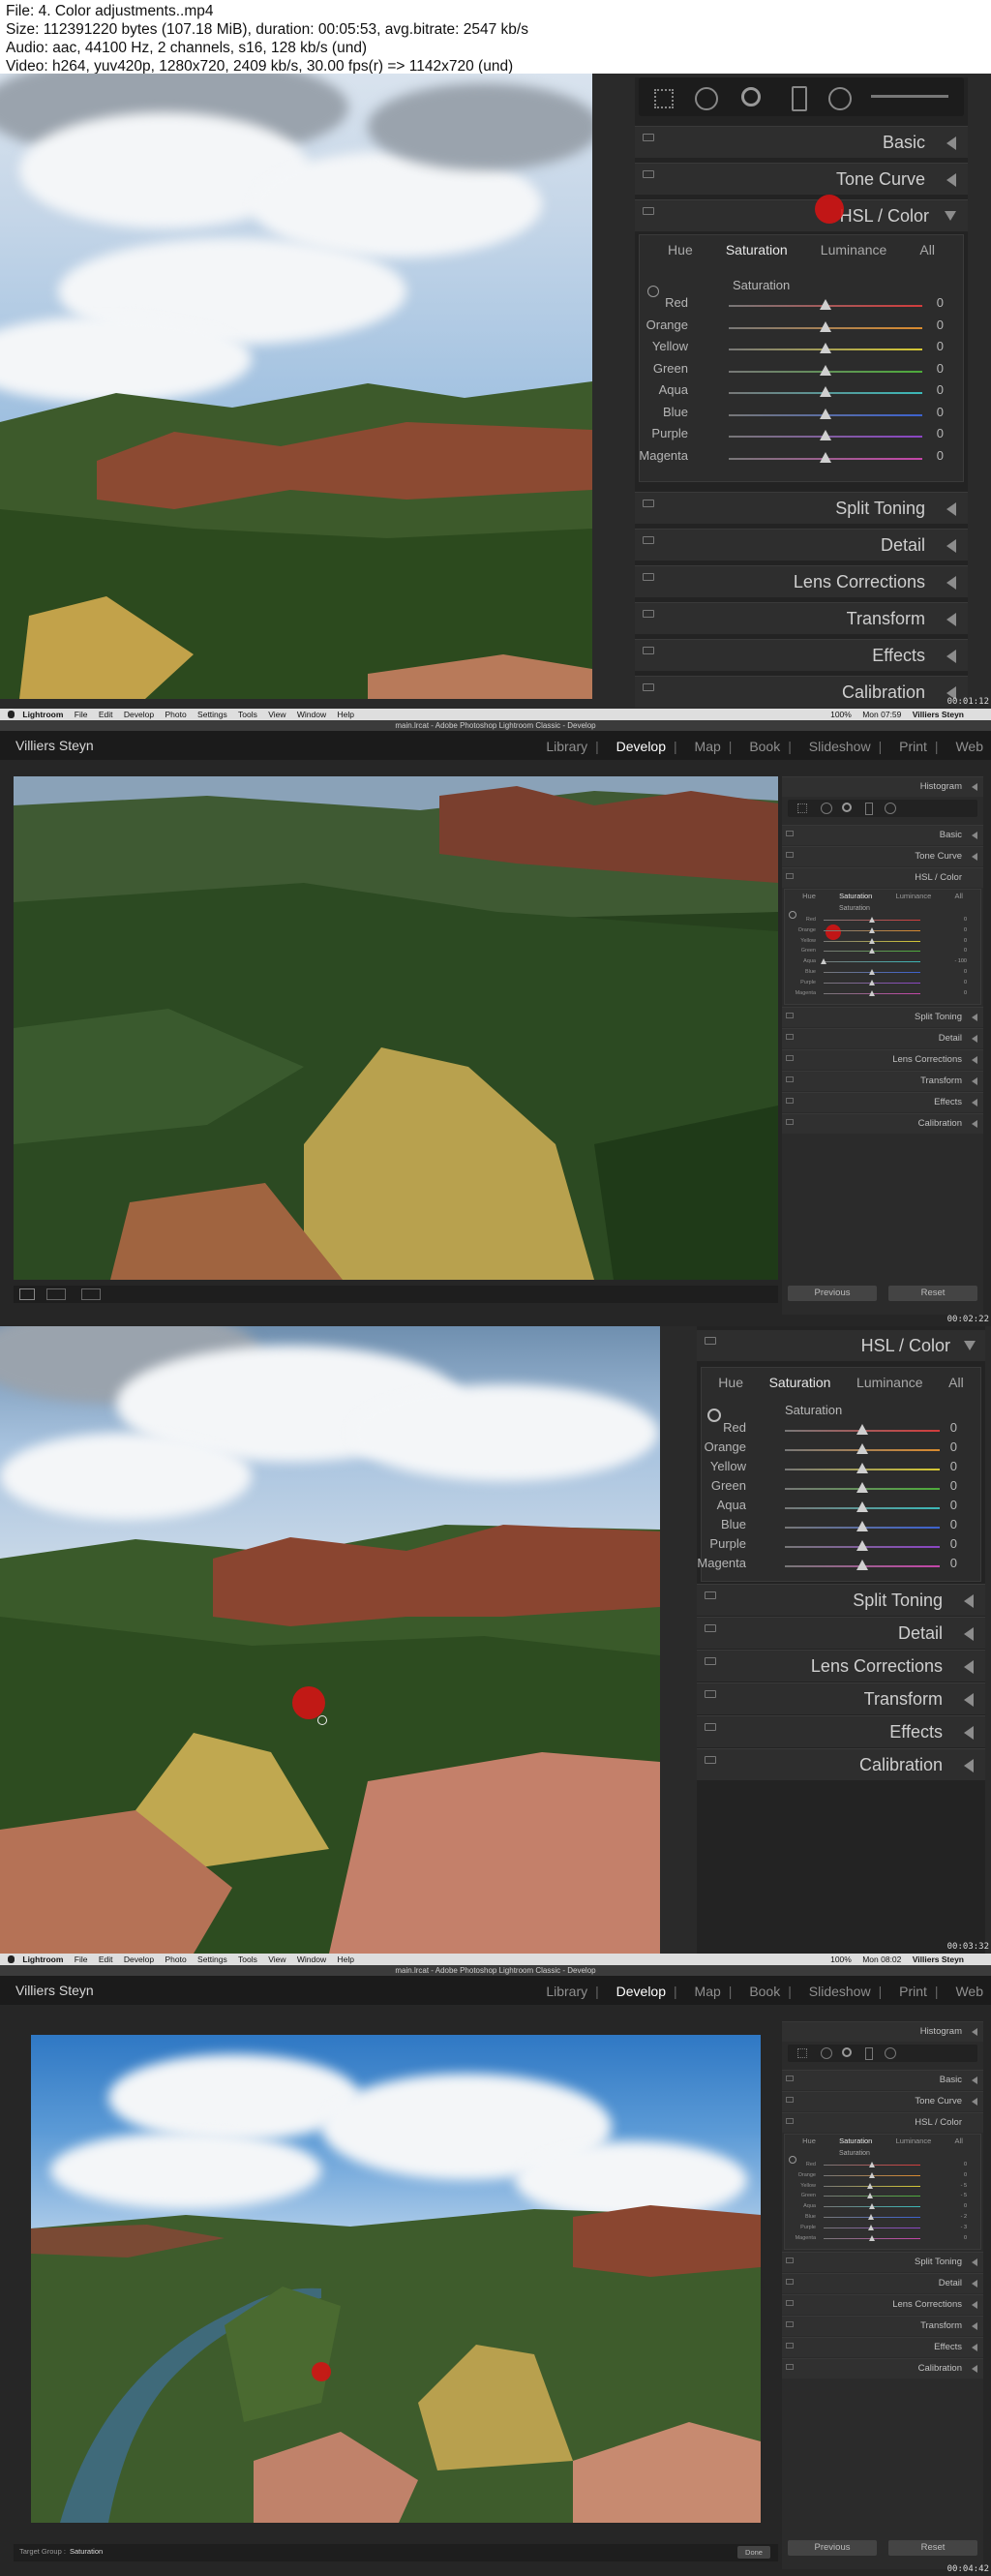 This screenshot has width=991, height=2576. Describe the element at coordinates (840, 747) in the screenshot. I see `module-slideshow: Slideshow` at that location.